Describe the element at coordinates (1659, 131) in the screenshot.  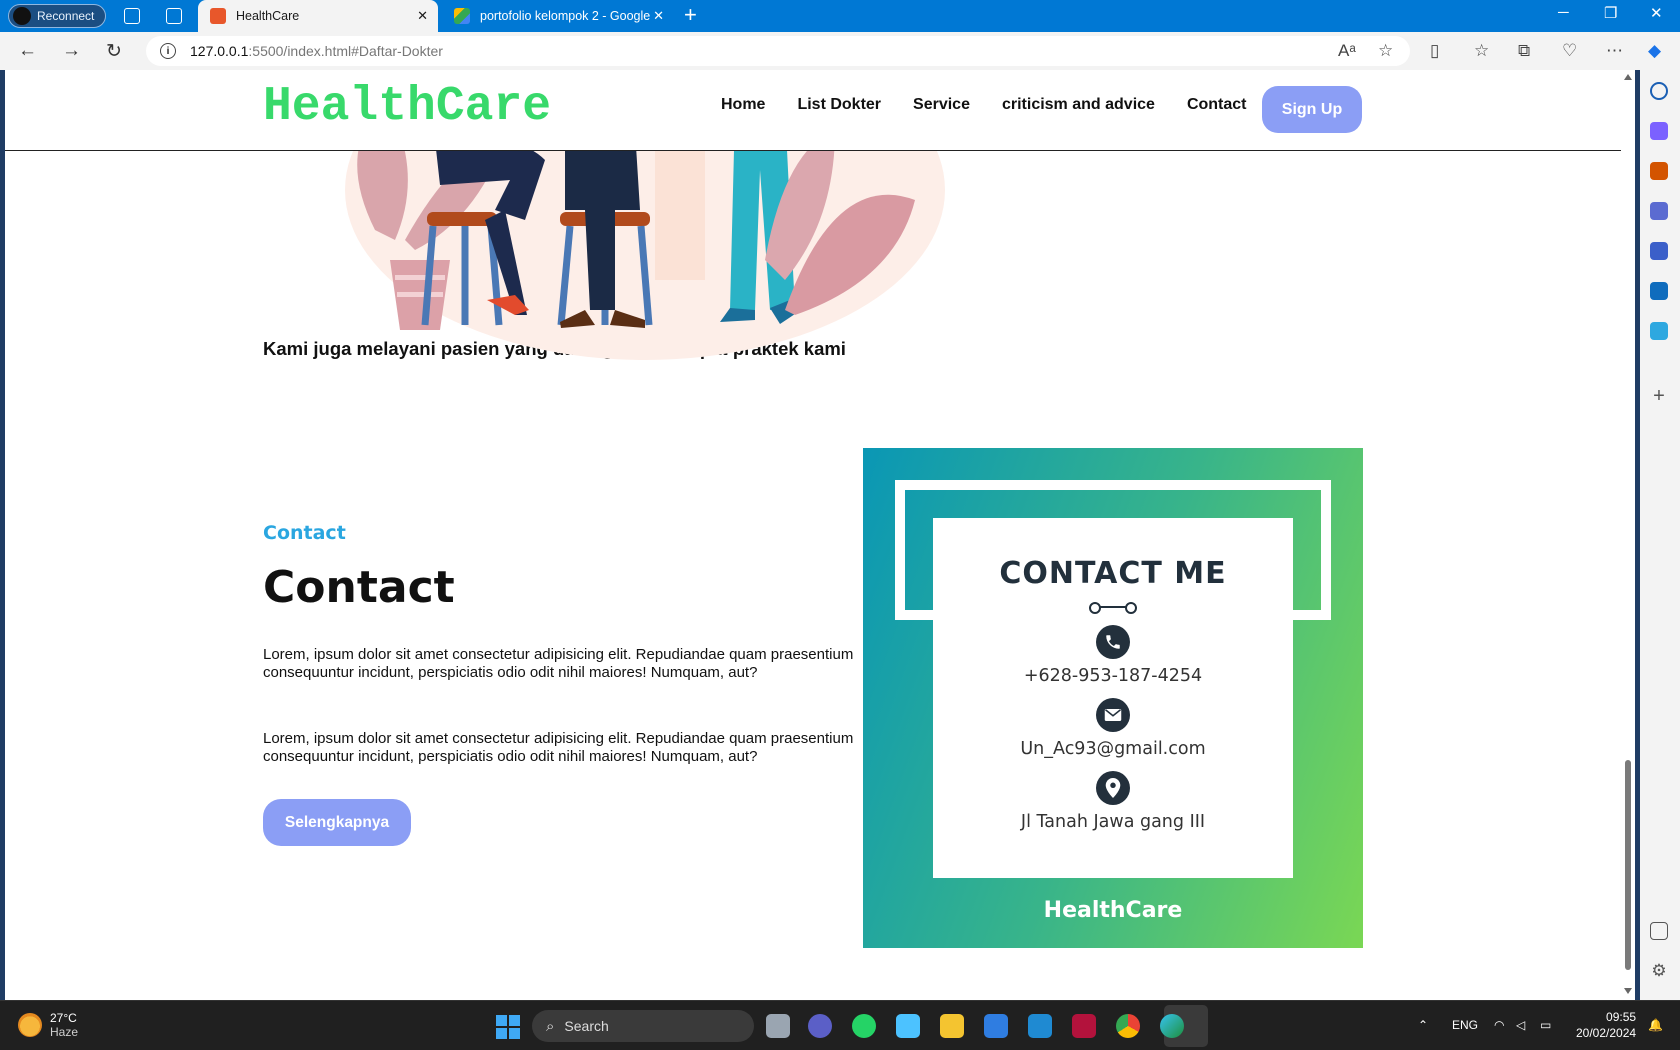
I see `shopping-icon` at that location.